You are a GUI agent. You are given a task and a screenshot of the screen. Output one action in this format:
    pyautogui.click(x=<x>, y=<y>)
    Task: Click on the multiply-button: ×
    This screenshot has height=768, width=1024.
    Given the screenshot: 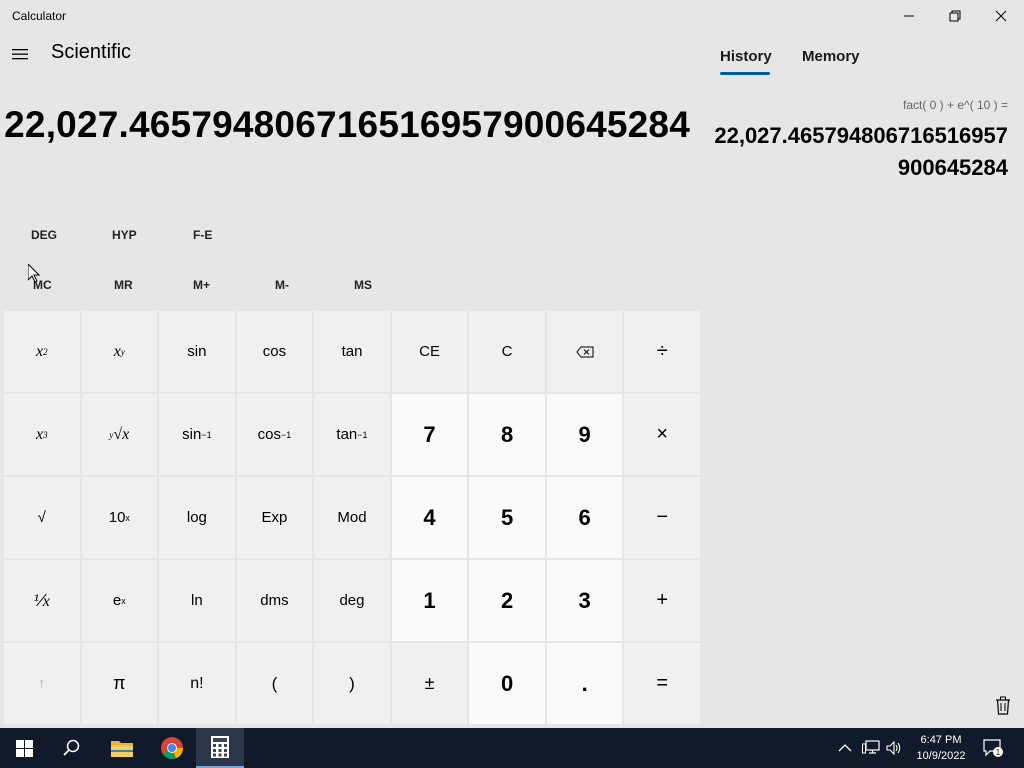 What is the action you would take?
    pyautogui.click(x=662, y=434)
    